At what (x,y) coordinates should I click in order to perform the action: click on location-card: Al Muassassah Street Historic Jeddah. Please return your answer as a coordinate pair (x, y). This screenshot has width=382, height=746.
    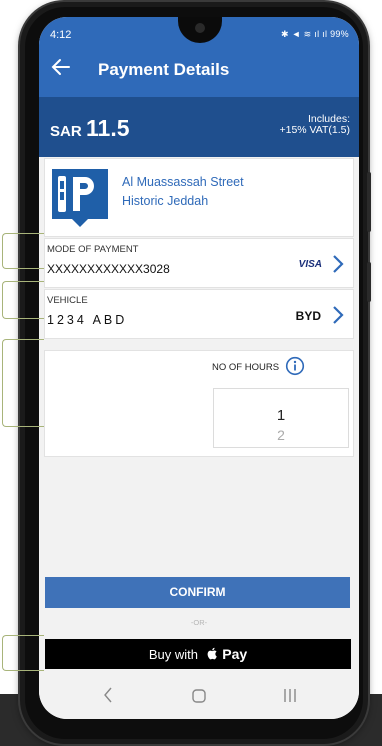
    Looking at the image, I should click on (199, 197).